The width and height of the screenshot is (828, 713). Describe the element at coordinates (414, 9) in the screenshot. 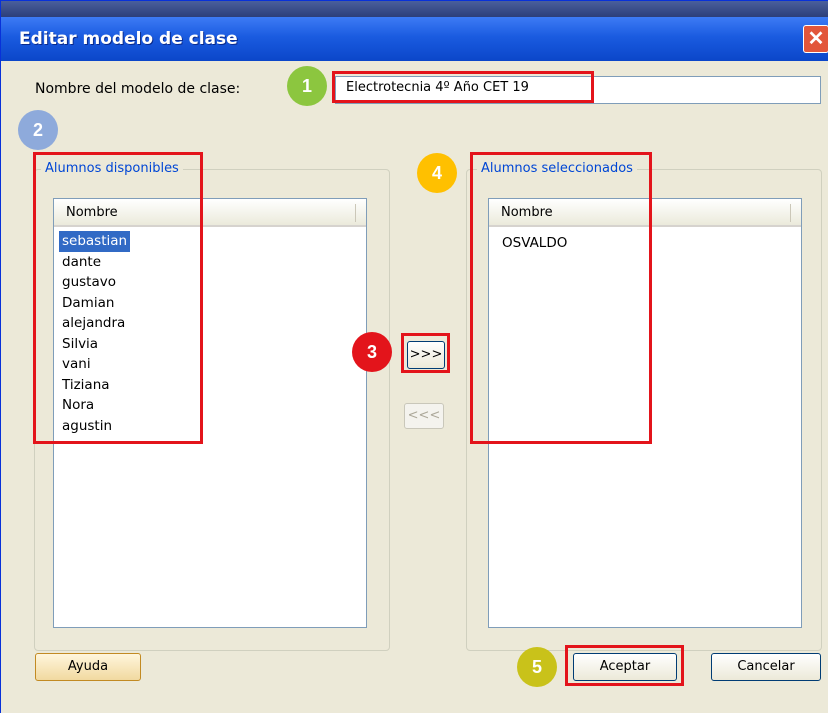

I see `top-strip` at that location.